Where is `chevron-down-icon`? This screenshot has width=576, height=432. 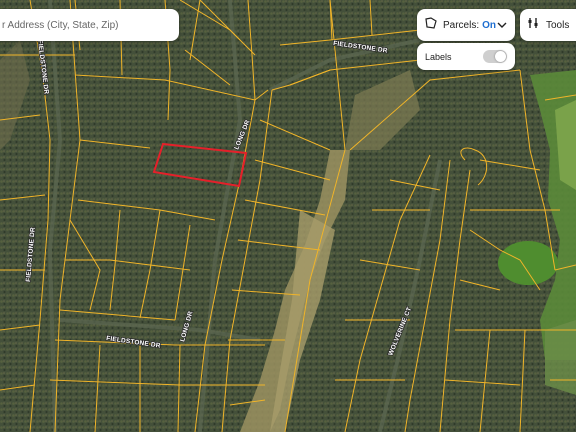 chevron-down-icon is located at coordinates (502, 25).